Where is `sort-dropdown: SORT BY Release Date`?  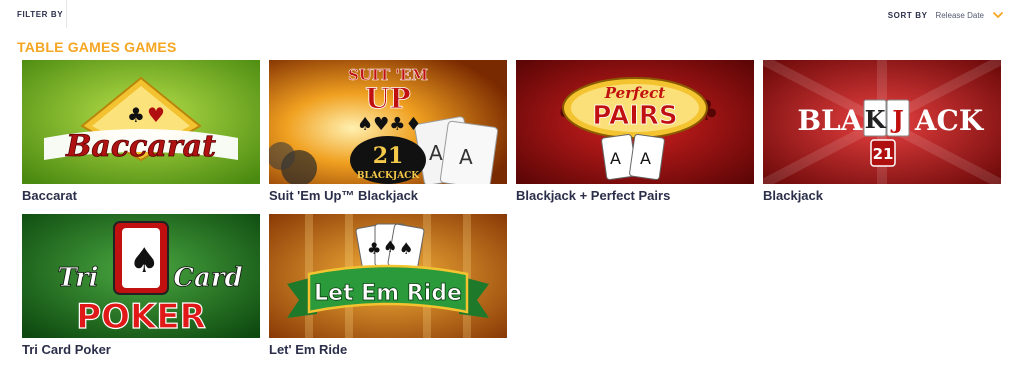
sort-dropdown: SORT BY Release Date is located at coordinates (946, 15).